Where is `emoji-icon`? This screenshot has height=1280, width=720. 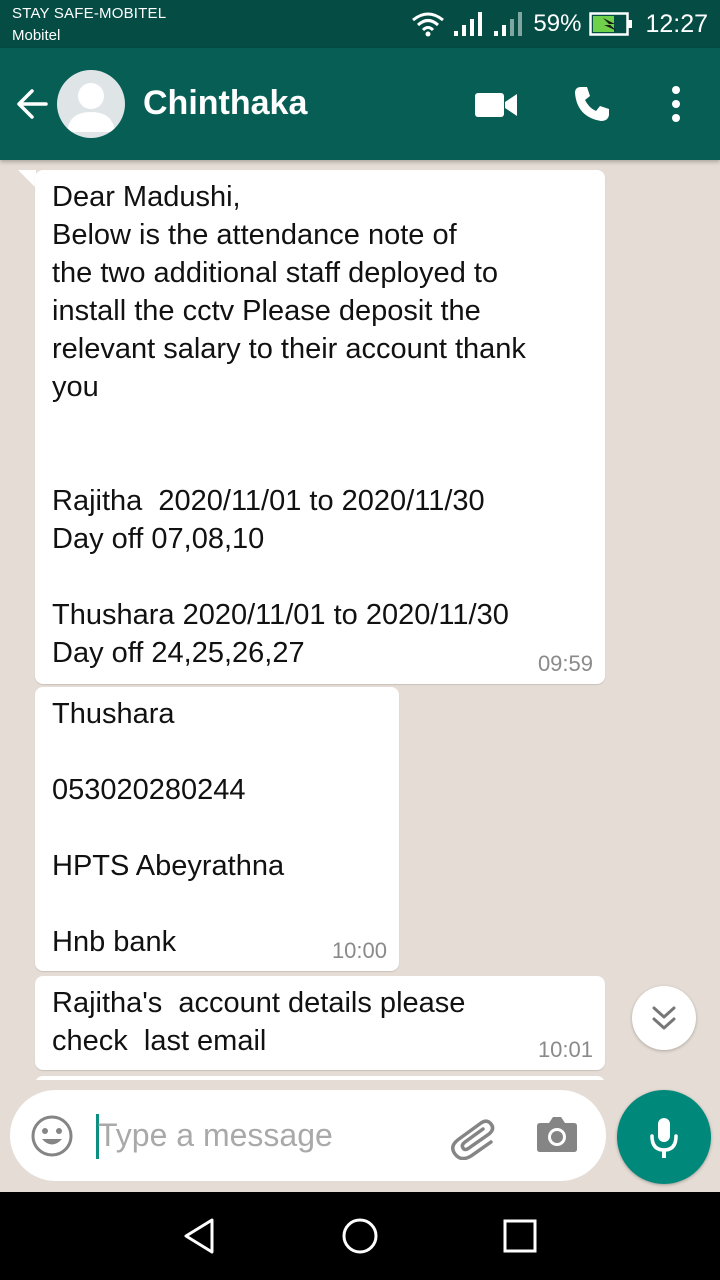
emoji-icon is located at coordinates (52, 1136).